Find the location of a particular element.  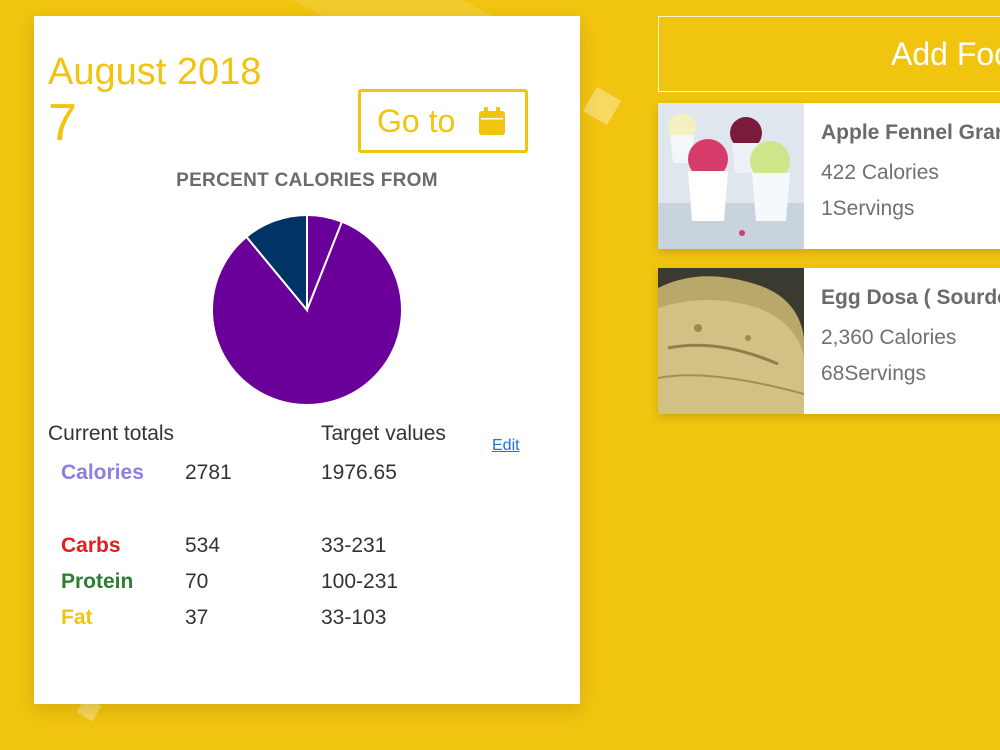

target-values-header: Target values is located at coordinates (383, 433).